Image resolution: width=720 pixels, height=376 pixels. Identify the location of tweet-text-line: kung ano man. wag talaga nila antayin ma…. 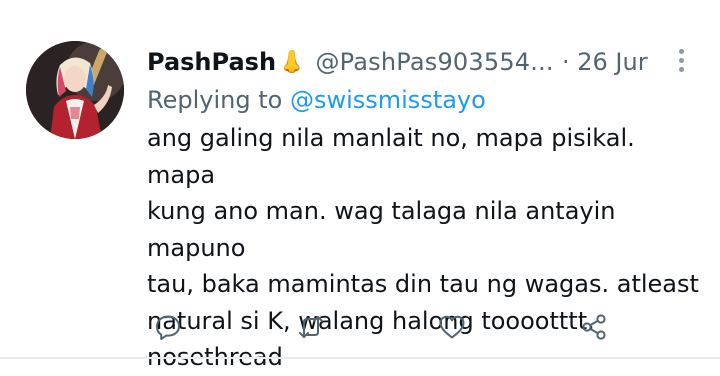
(381, 229).